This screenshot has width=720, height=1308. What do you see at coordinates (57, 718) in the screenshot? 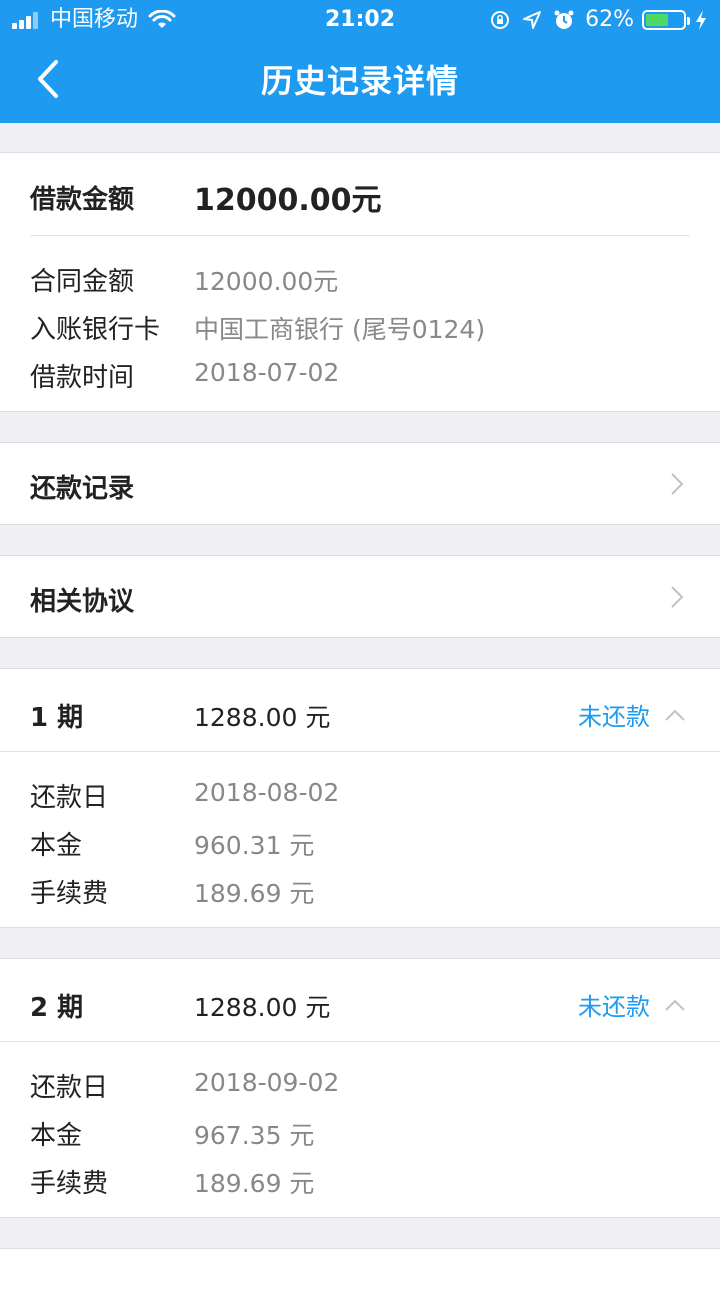
I see `installment-period: 1 期` at bounding box center [57, 718].